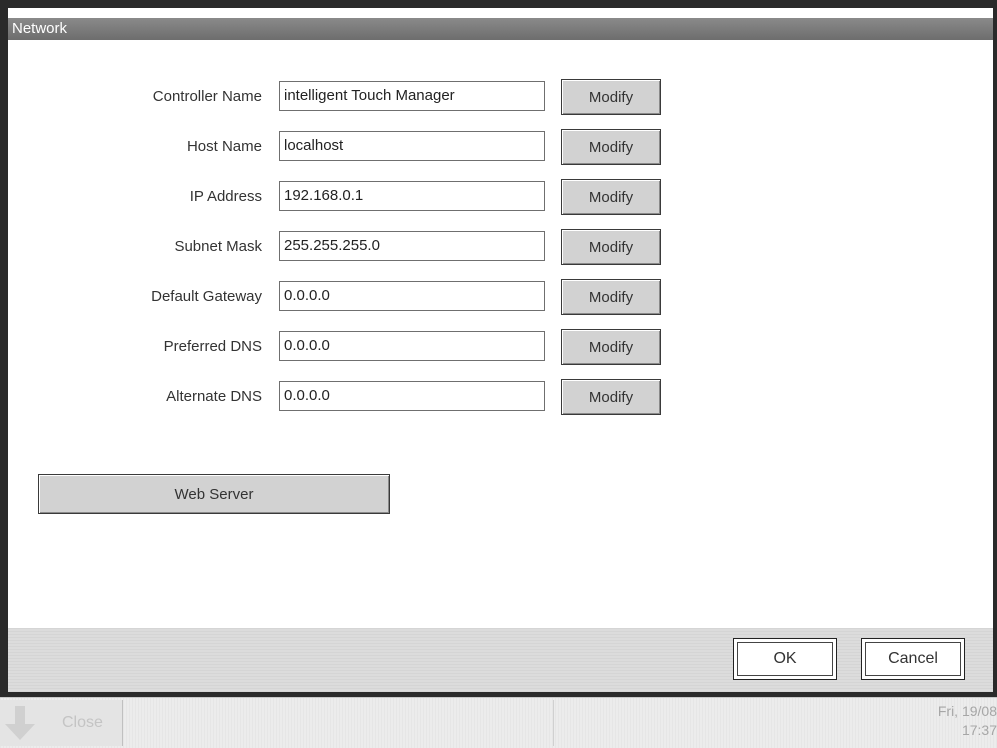 This screenshot has height=748, width=997. What do you see at coordinates (40, 28) in the screenshot?
I see `window-title: Network` at bounding box center [40, 28].